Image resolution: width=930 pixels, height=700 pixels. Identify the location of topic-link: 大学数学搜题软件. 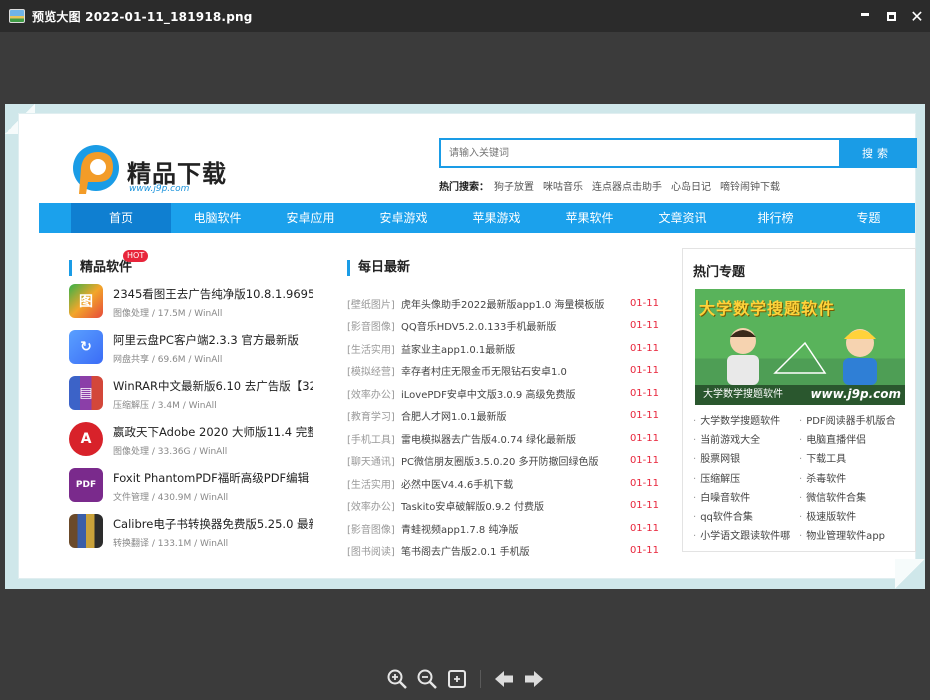
(746, 422).